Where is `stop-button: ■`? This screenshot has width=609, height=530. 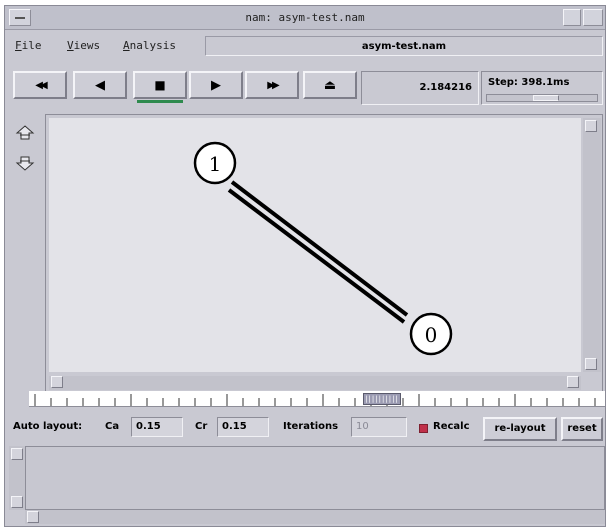
stop-button: ■ is located at coordinates (160, 87).